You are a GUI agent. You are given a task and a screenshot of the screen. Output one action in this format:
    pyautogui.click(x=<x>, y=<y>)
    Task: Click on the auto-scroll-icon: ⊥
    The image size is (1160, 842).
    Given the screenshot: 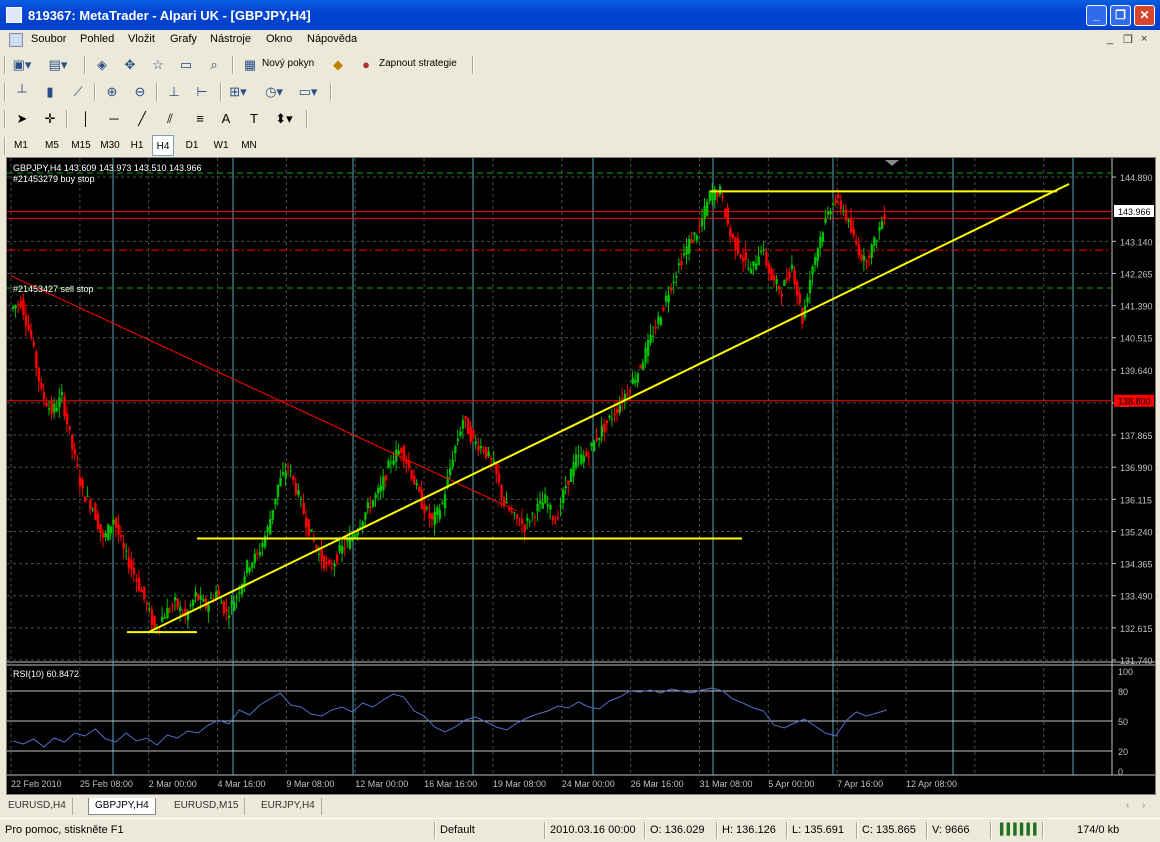 What is the action you would take?
    pyautogui.click(x=174, y=92)
    